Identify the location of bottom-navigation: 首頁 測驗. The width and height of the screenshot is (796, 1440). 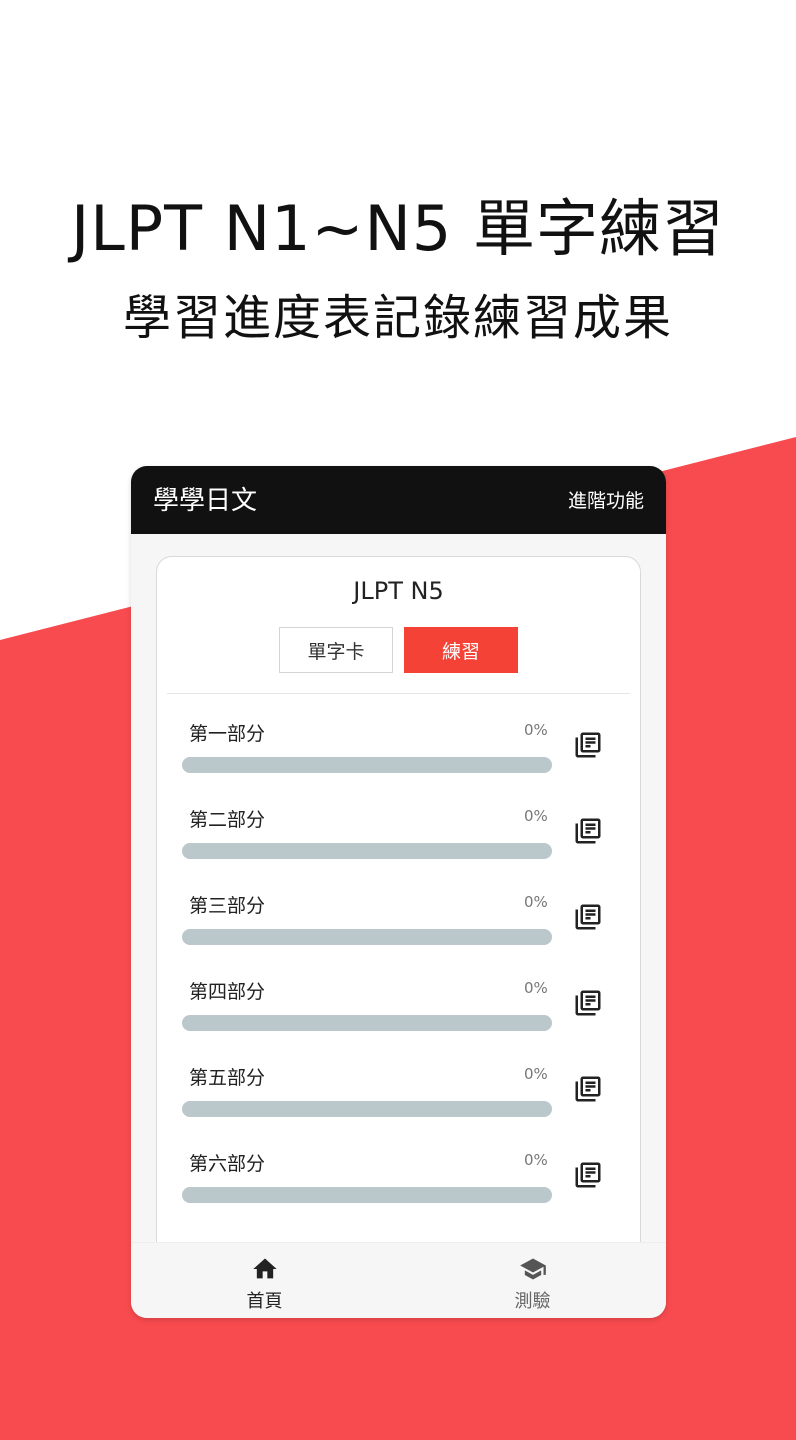
(398, 1280).